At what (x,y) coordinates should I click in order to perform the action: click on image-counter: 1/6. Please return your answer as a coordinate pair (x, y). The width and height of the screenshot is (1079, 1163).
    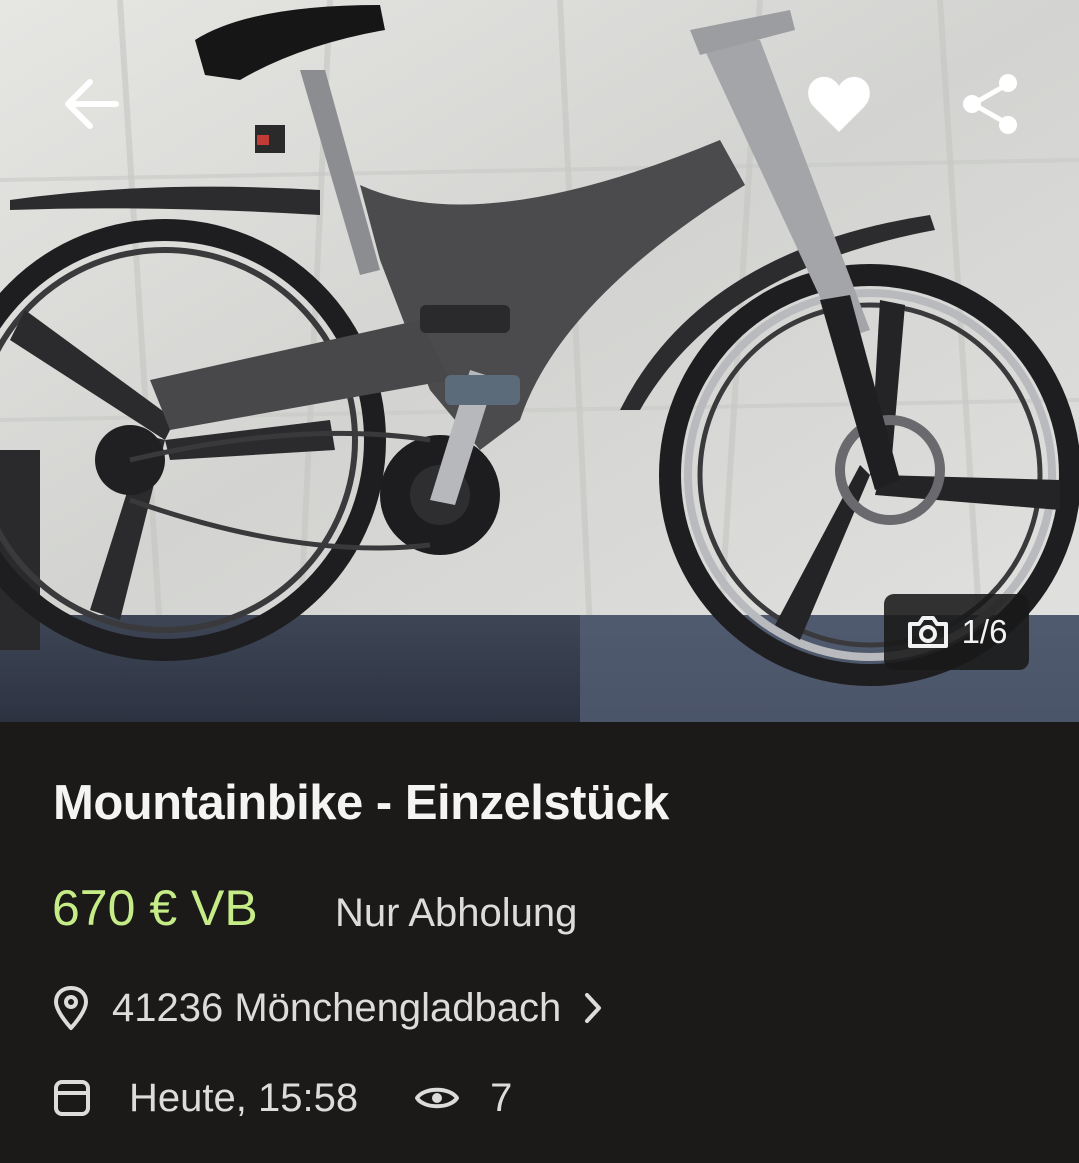
    Looking at the image, I should click on (956, 632).